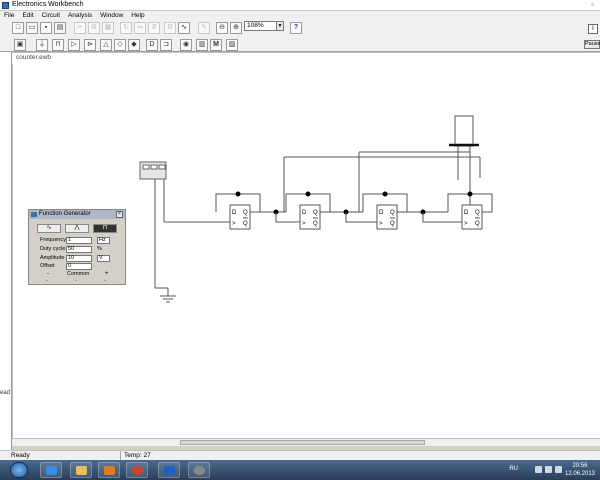 The image size is (600, 480). I want to click on favorites-bin-icon: ▣, so click(20, 45).